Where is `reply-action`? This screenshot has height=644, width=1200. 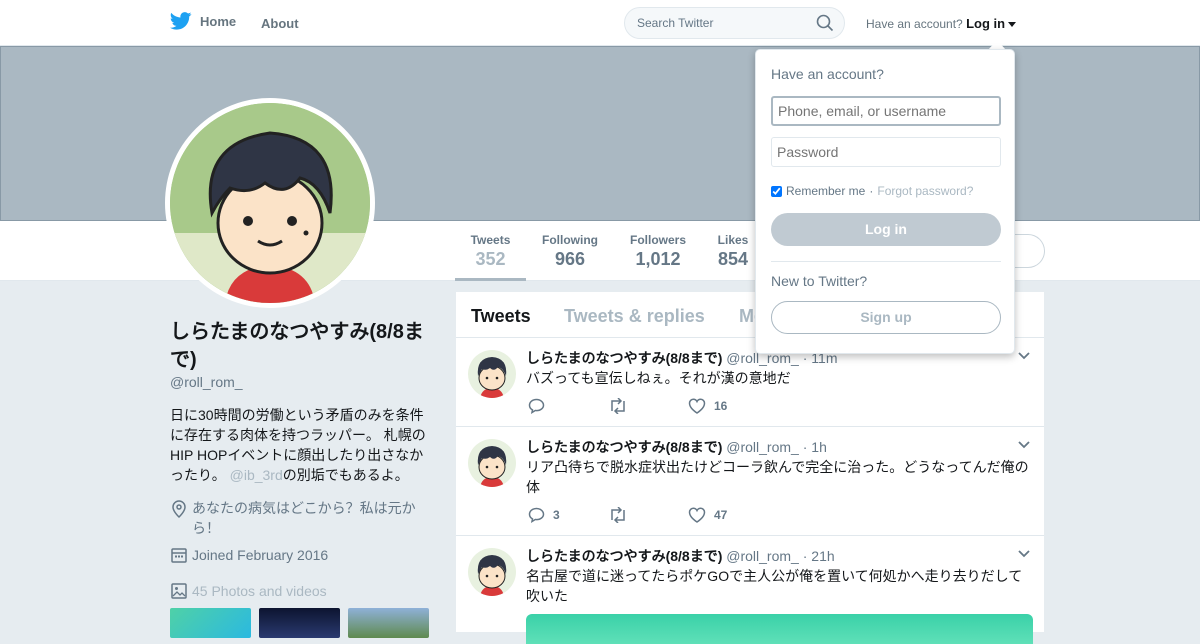 reply-action is located at coordinates (568, 406).